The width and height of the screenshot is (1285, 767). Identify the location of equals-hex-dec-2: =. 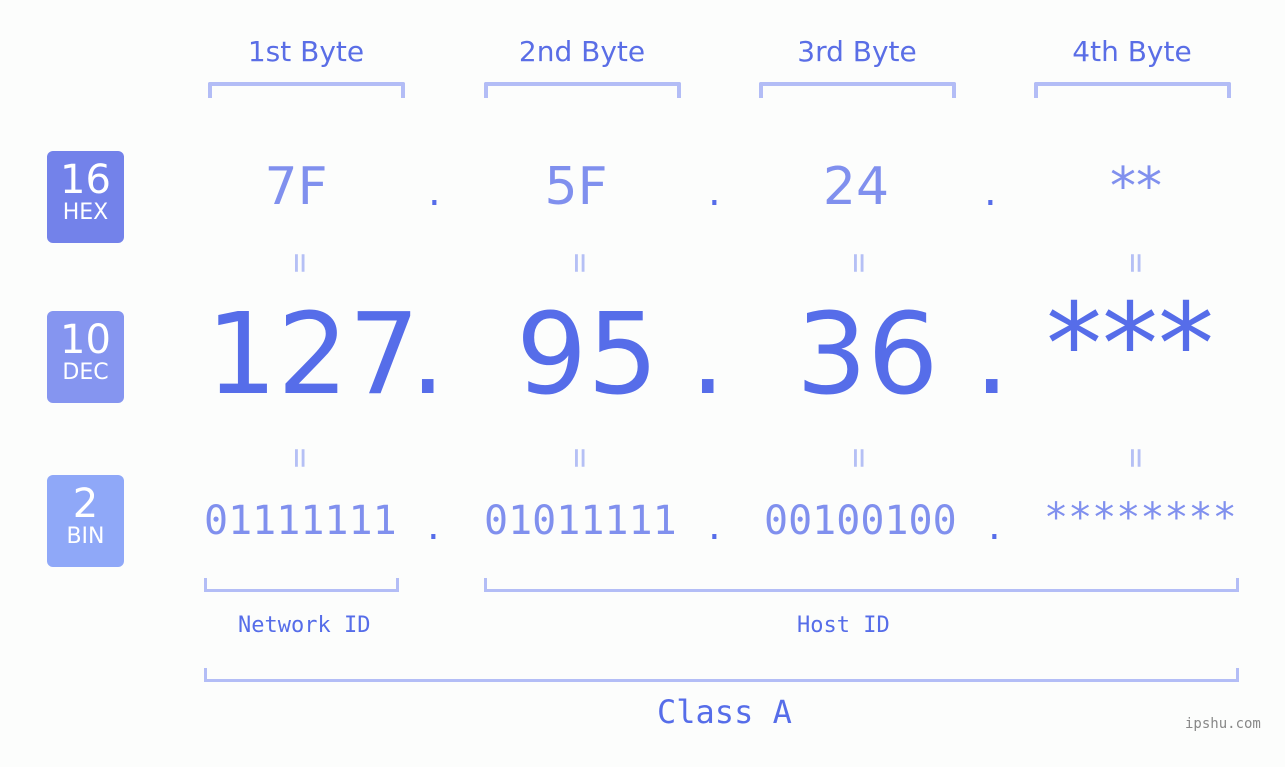
(580, 262).